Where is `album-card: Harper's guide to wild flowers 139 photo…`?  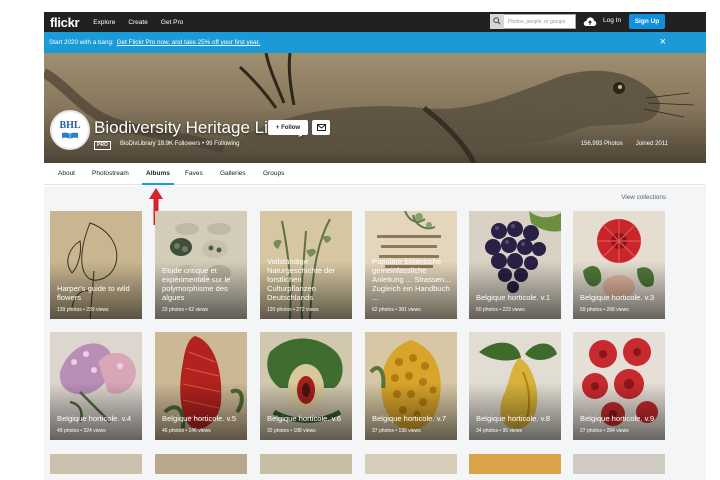 album-card: Harper's guide to wild flowers 139 photo… is located at coordinates (96, 265).